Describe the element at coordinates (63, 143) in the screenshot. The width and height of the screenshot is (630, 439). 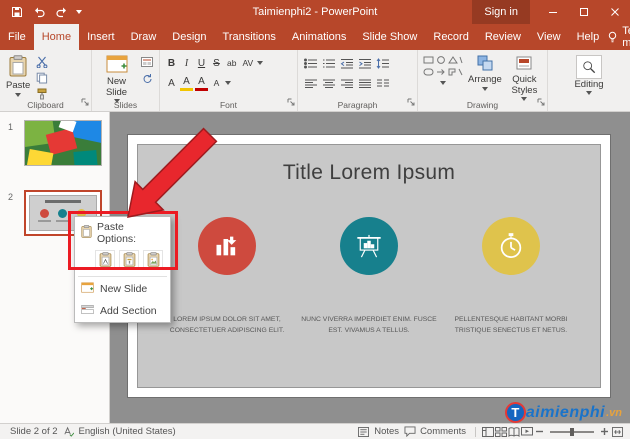
I see `slide-1-preview-image` at that location.